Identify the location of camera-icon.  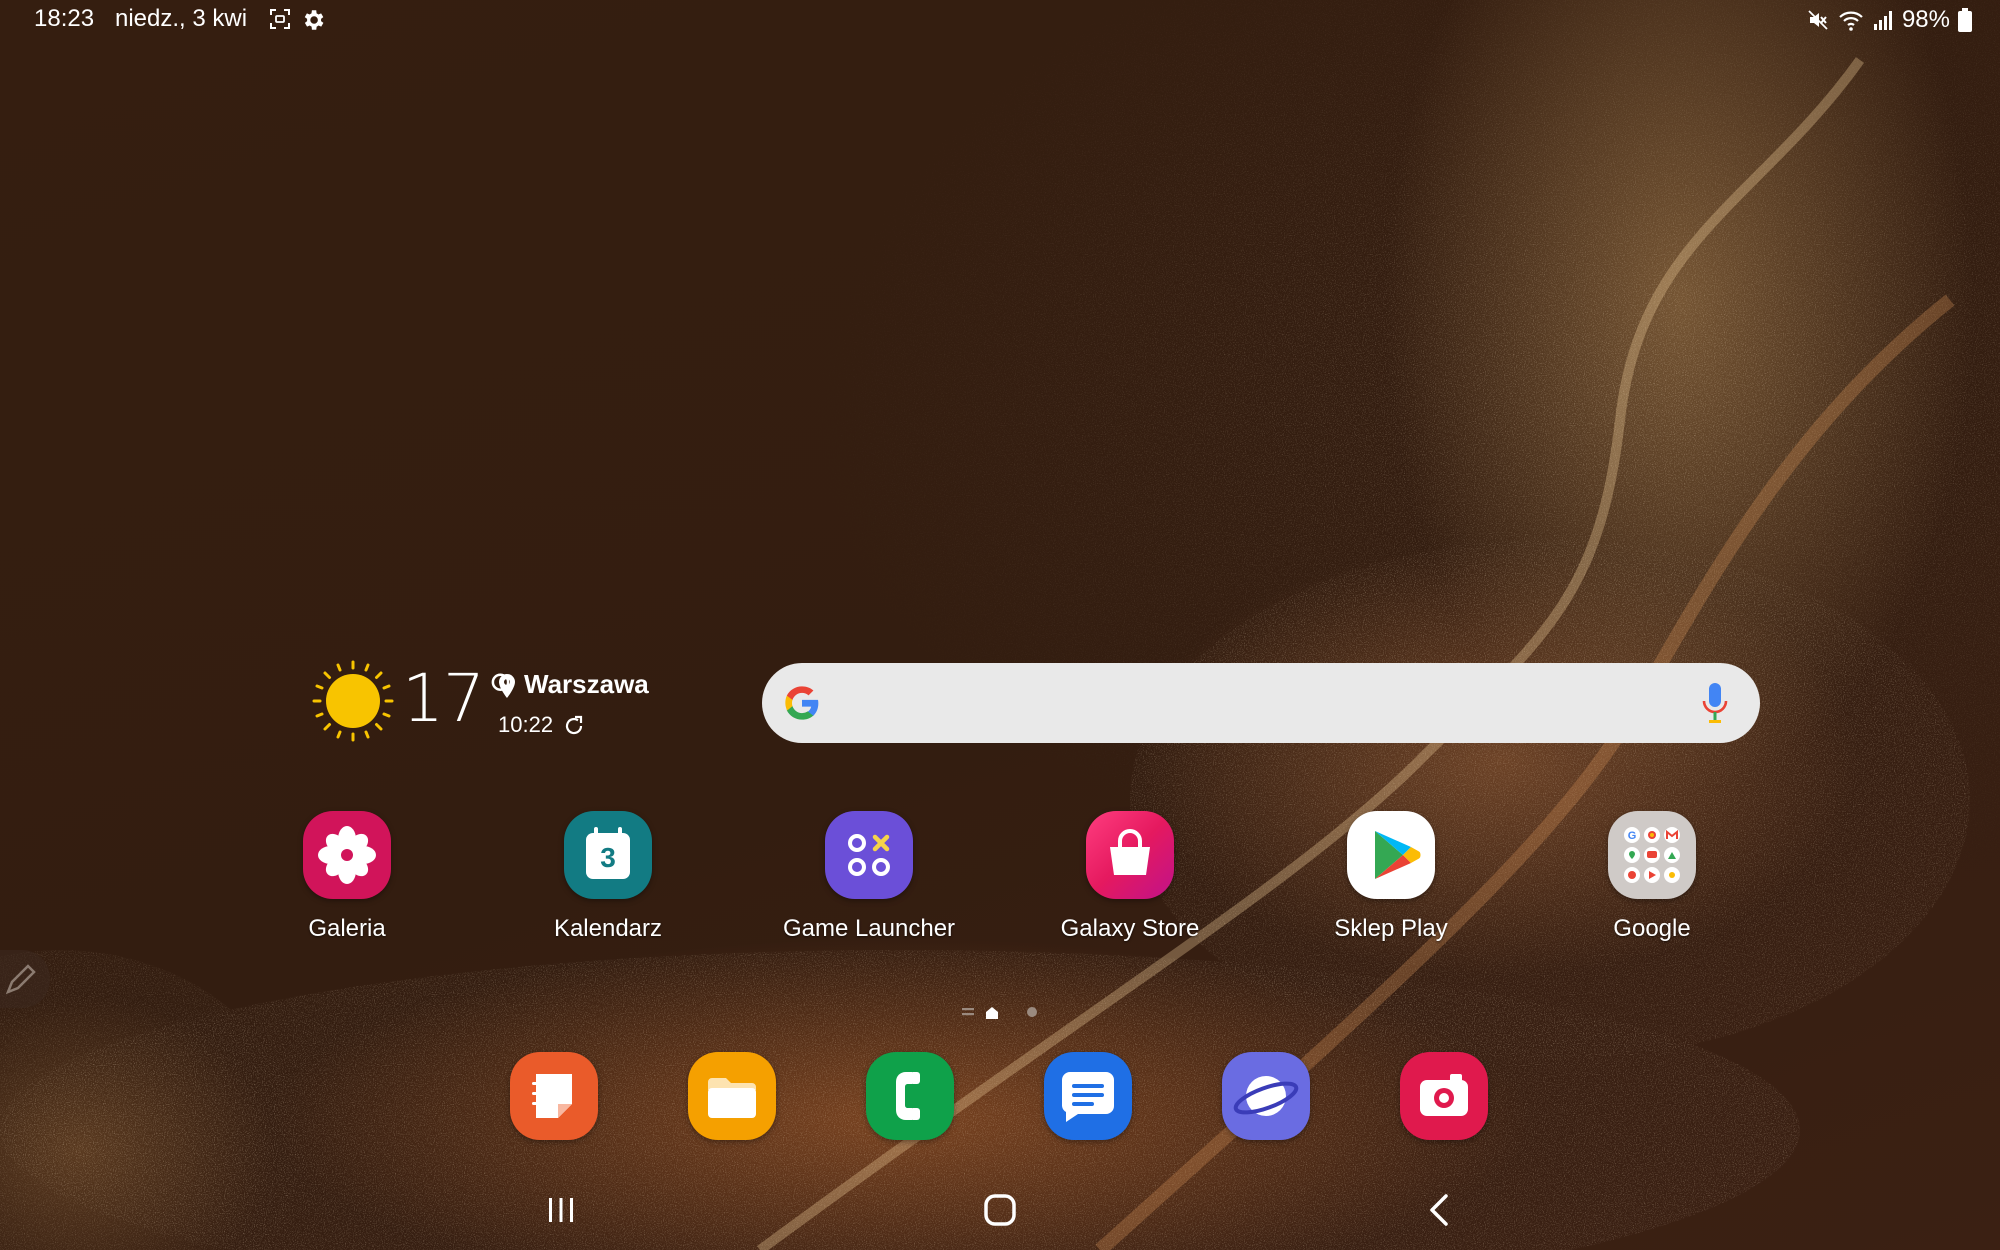
(1444, 1095).